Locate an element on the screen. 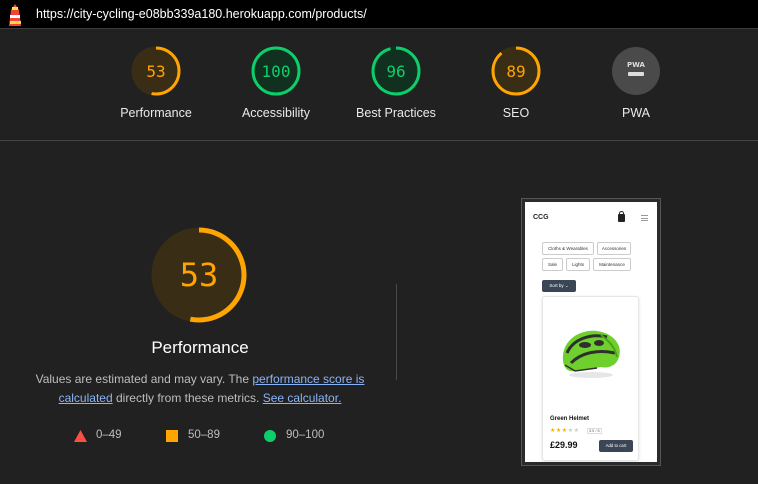 The width and height of the screenshot is (758, 484). gauge-seo: 89 SEO is located at coordinates (516, 83).